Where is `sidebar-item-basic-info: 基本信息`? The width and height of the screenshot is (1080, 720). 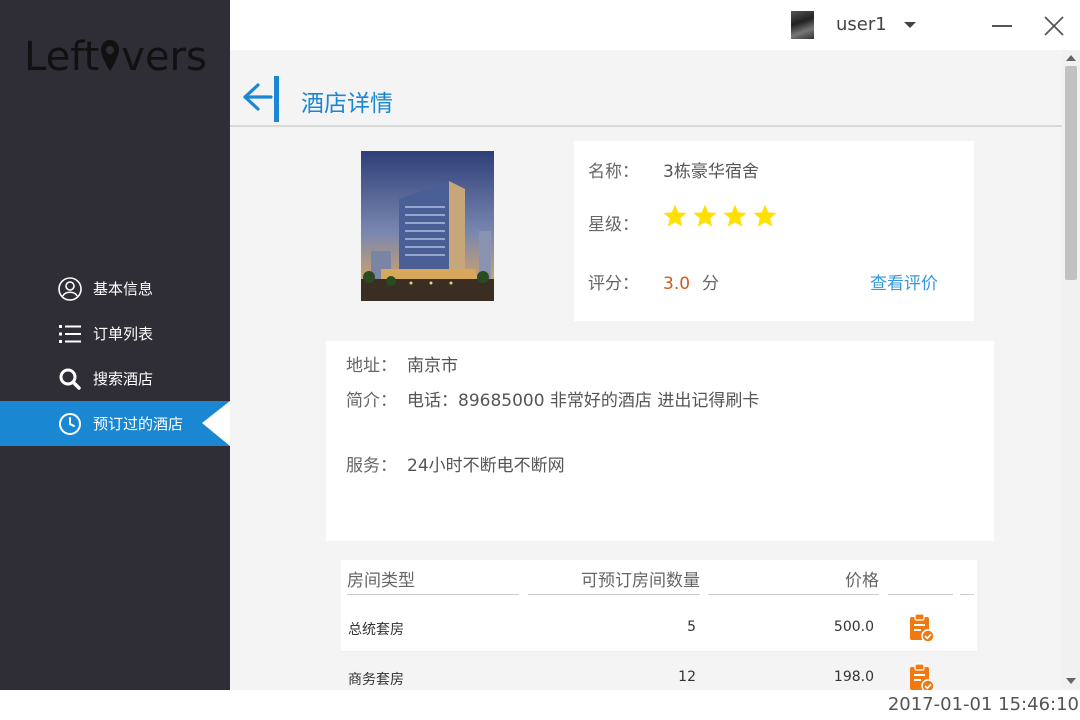 sidebar-item-basic-info: 基本信息 is located at coordinates (115, 288).